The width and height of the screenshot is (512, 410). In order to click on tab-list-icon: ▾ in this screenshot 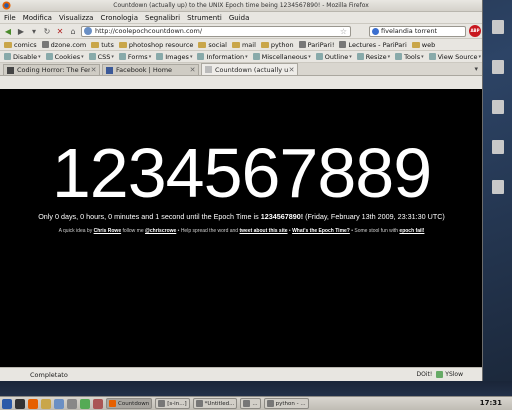, I will do `click(476, 69)`.